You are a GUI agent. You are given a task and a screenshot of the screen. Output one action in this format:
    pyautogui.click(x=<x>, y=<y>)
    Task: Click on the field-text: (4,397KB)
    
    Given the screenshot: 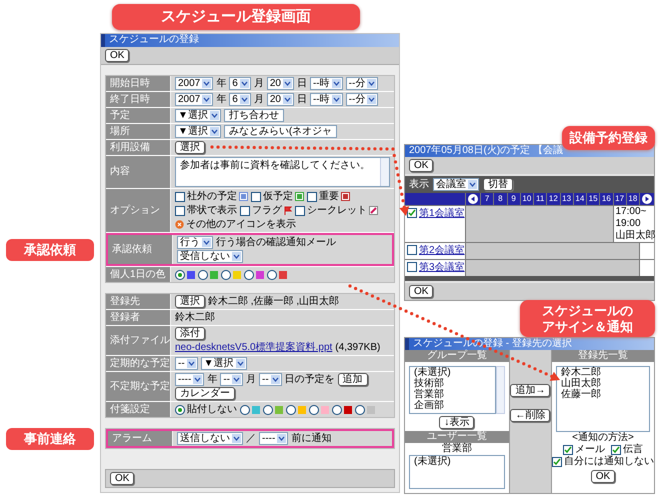 What is the action you would take?
    pyautogui.click(x=357, y=348)
    